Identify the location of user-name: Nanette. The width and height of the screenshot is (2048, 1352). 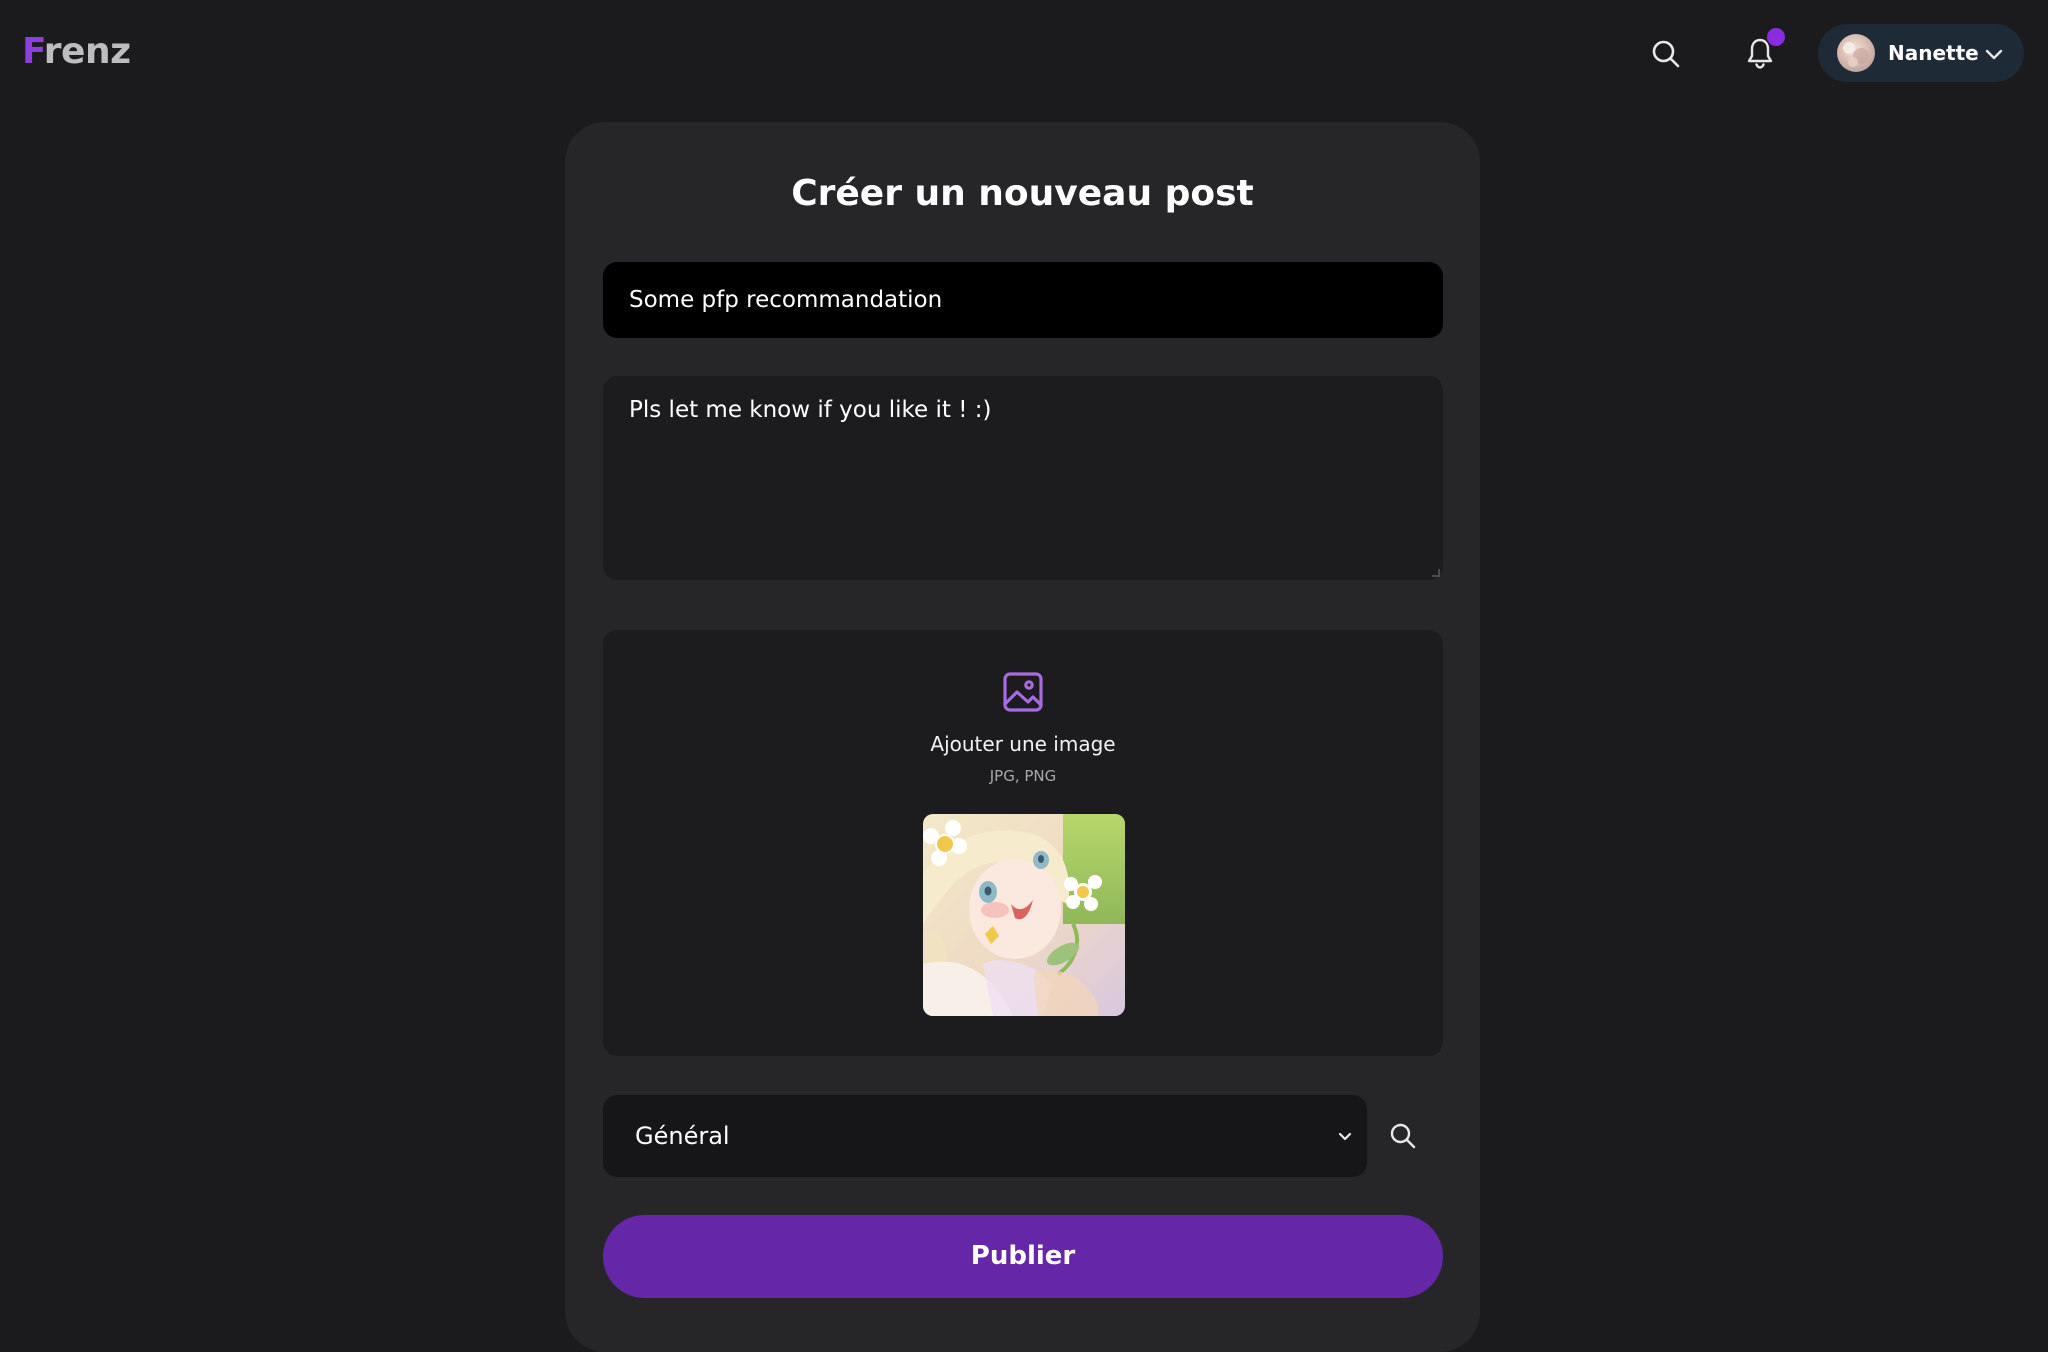
(1933, 53).